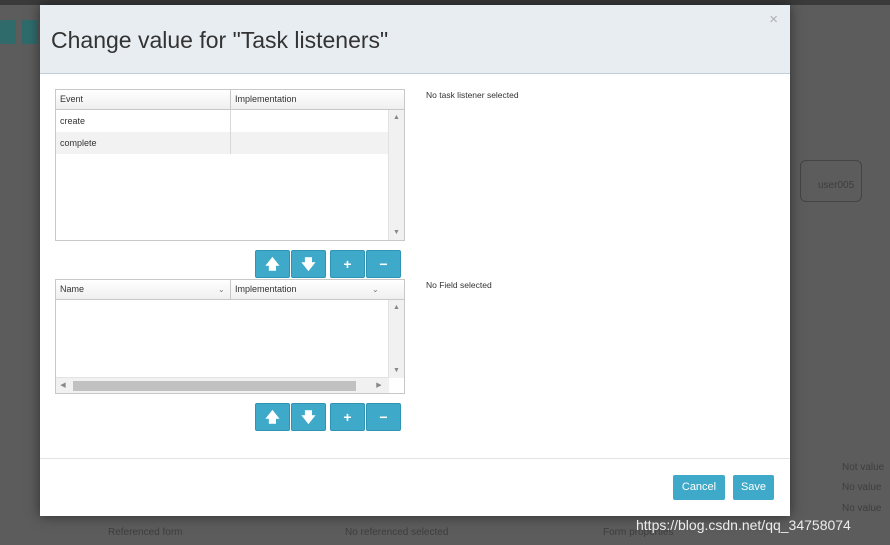  I want to click on cell-event: create, so click(73, 121).